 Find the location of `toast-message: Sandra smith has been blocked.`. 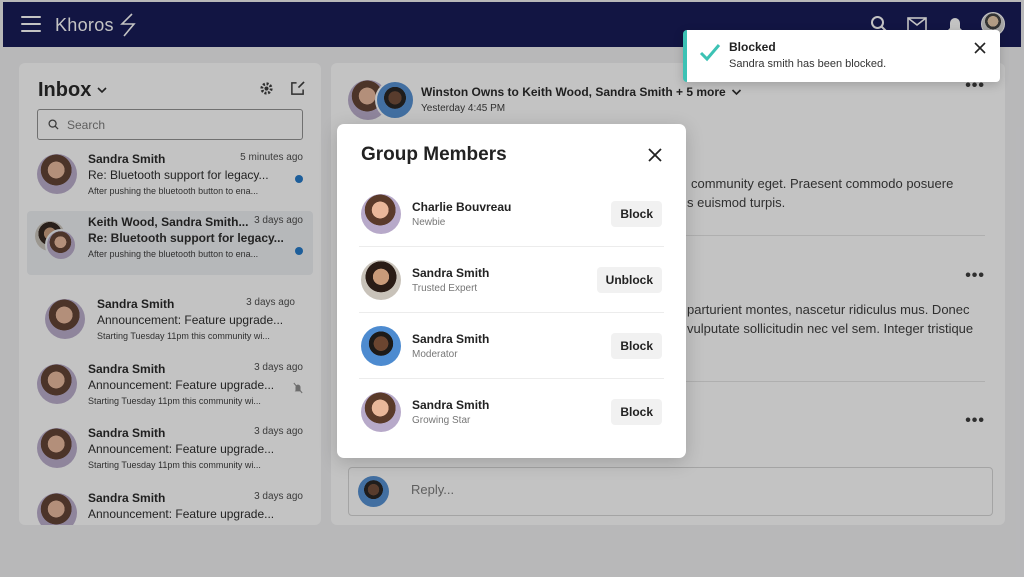

toast-message: Sandra smith has been blocked. is located at coordinates (808, 64).